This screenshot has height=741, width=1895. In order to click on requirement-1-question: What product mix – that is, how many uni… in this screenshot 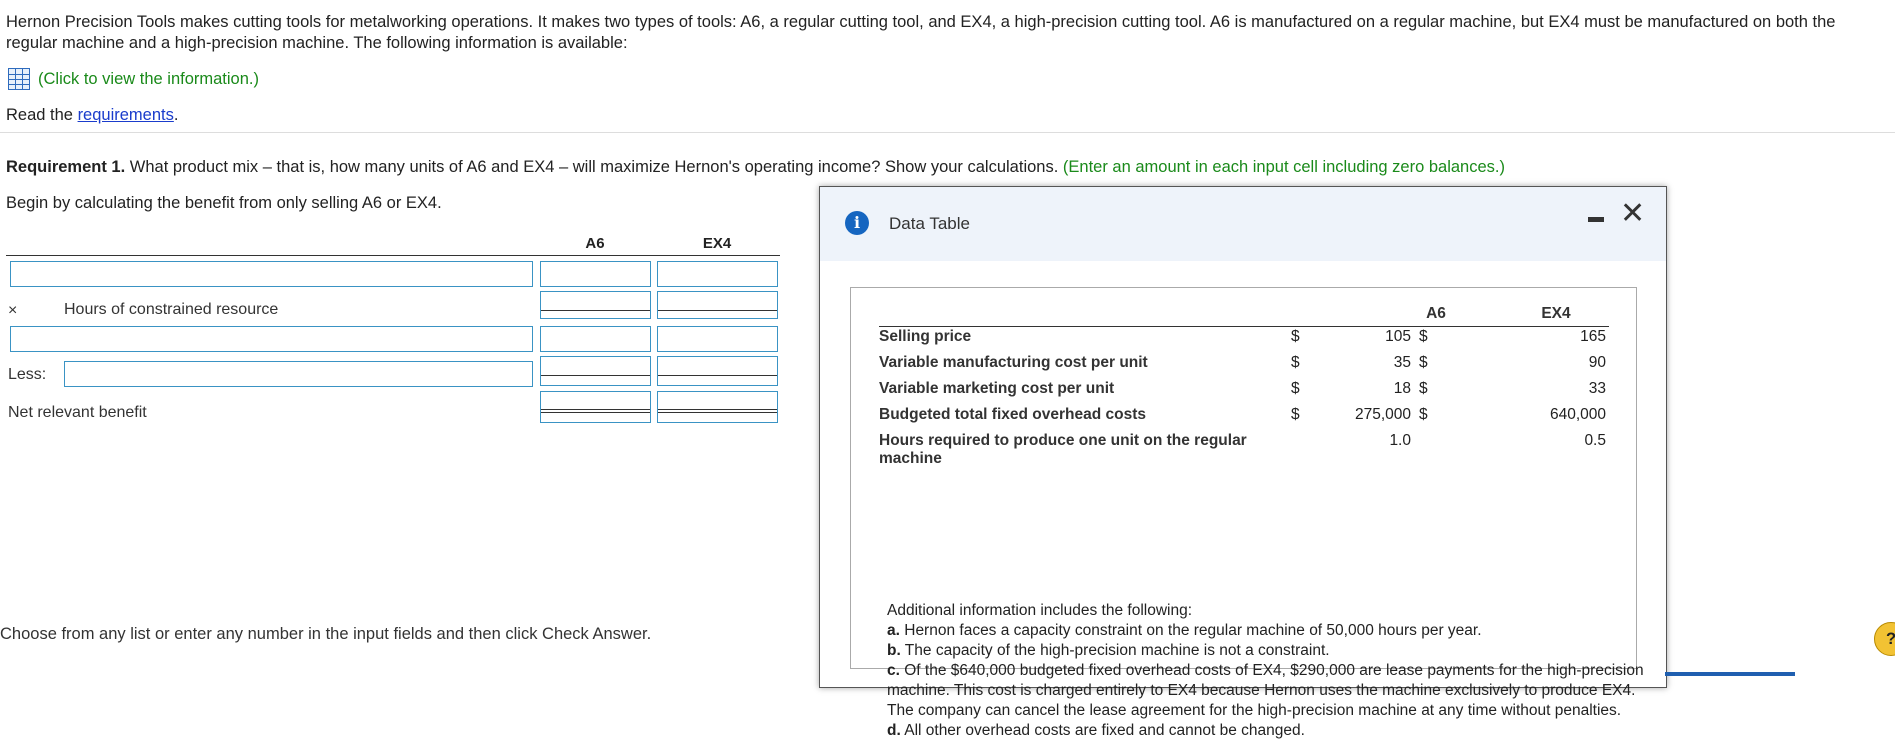, I will do `click(592, 167)`.